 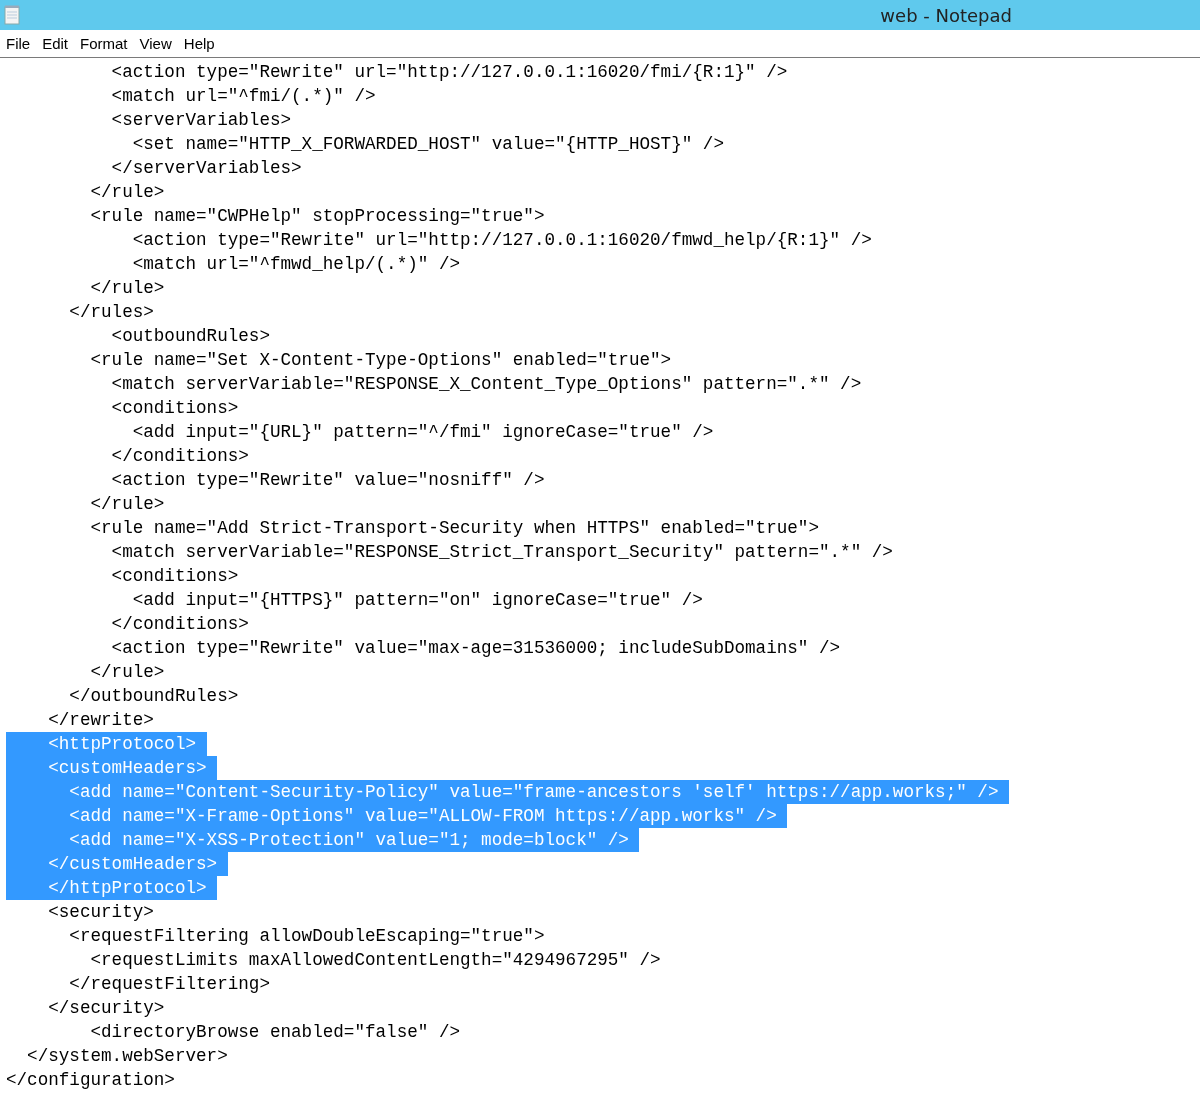 I want to click on text-line: <outboundRules>, so click(x=190, y=336).